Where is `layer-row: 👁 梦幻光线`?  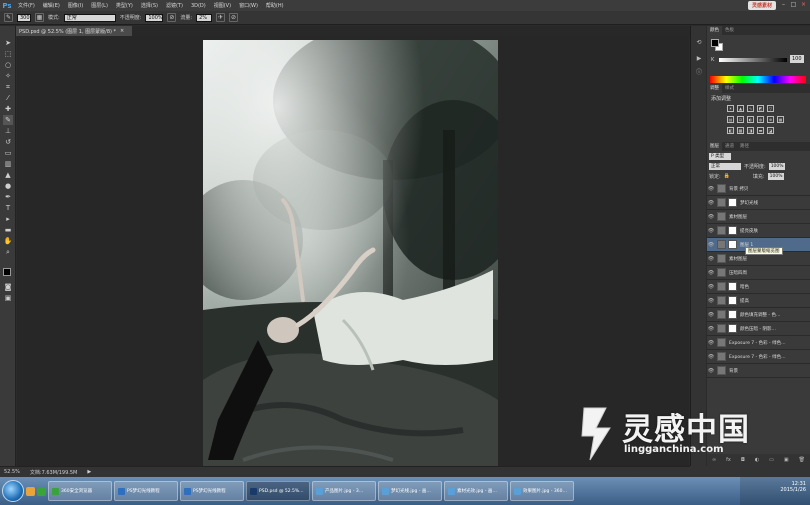
layer-row: 👁 梦幻光线 is located at coordinates (758, 203).